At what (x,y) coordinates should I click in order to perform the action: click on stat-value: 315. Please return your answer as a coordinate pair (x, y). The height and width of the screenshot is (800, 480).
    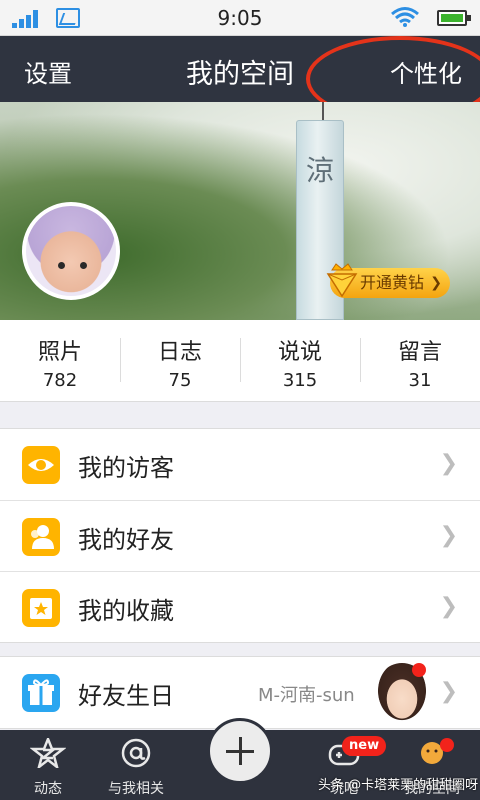
    Looking at the image, I should click on (300, 380).